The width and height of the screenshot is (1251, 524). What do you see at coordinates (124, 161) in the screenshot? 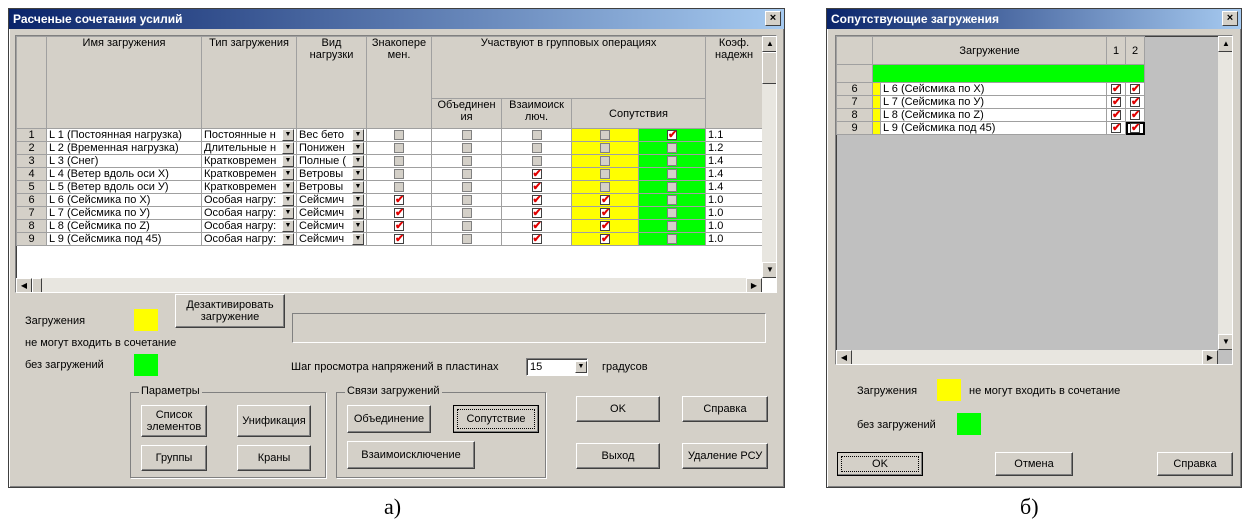
I see `load-name-cell: L 3 (Снег)` at bounding box center [124, 161].